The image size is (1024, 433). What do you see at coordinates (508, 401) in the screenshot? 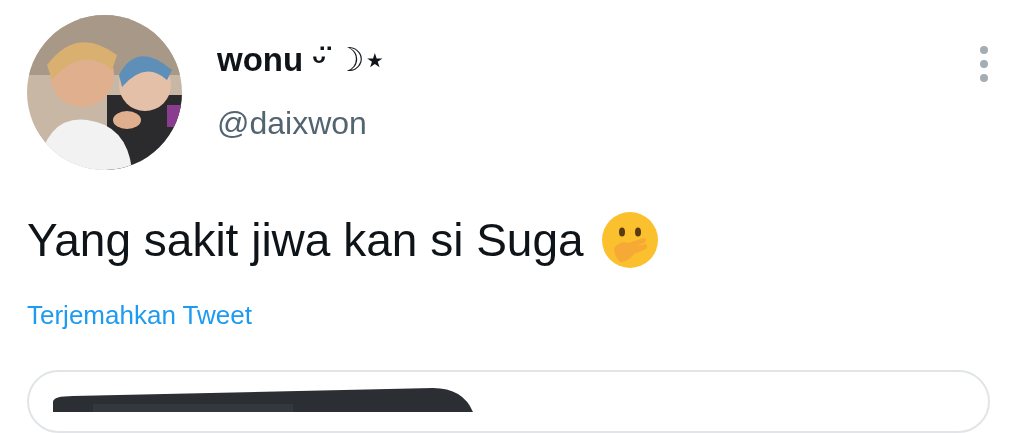
I see `quoted-card` at bounding box center [508, 401].